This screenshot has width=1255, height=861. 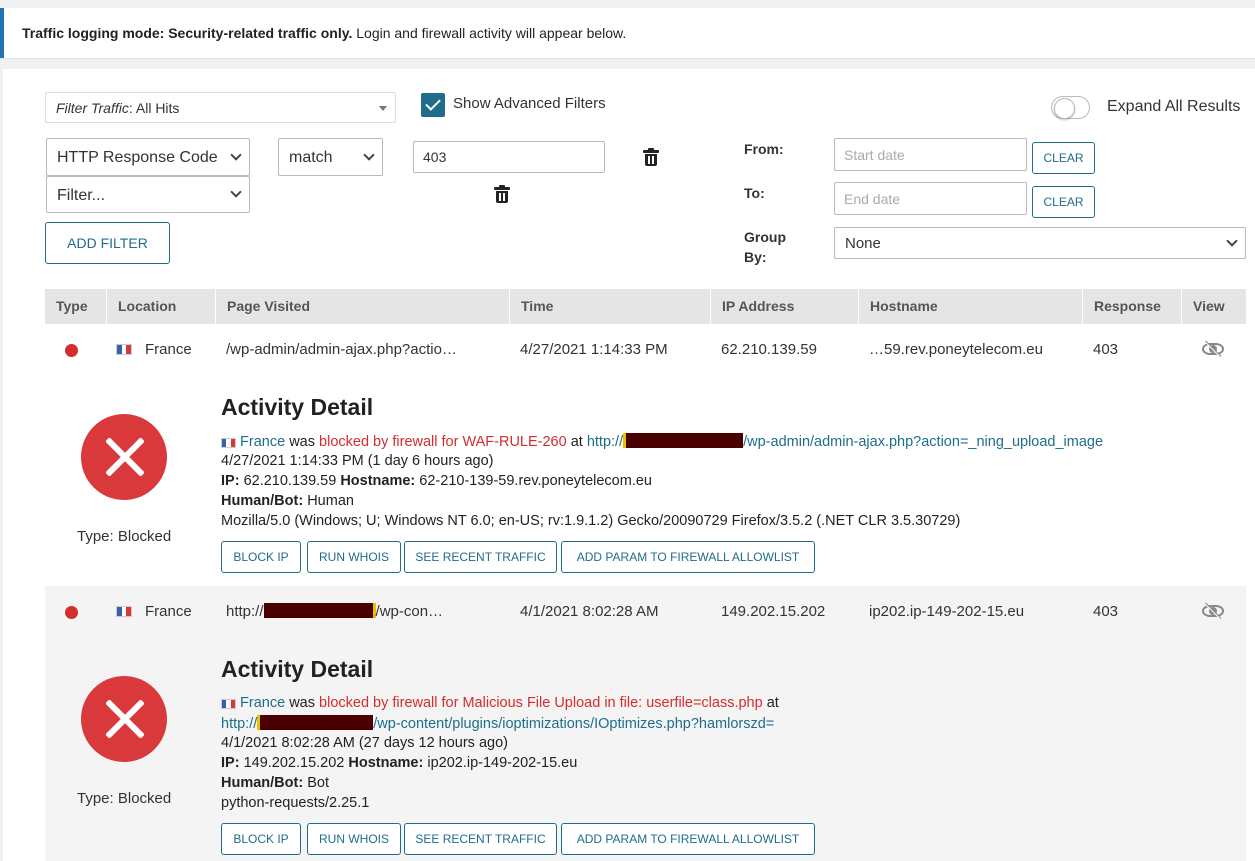 I want to click on column-header-hostname: Hostname, so click(x=971, y=306).